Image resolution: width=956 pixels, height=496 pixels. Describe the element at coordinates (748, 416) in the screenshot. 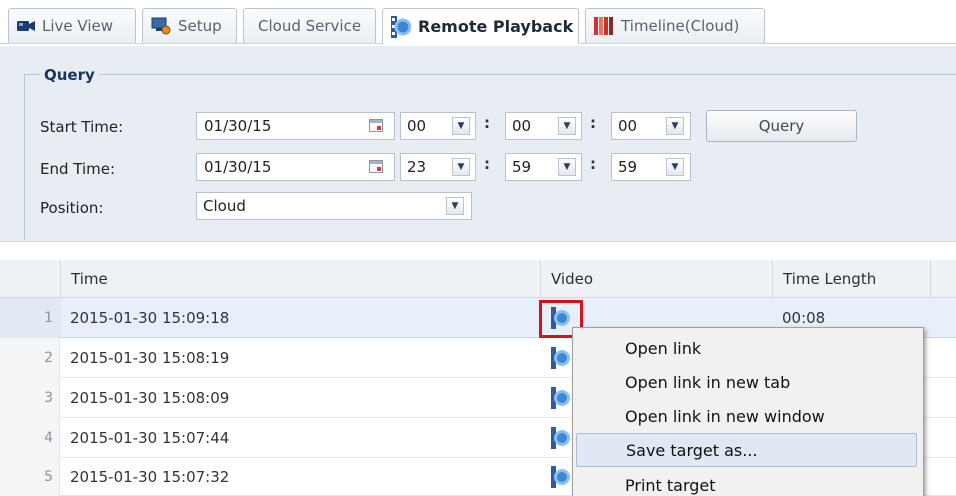

I see `menu-item-open-link-new-window: Open link in new window` at that location.